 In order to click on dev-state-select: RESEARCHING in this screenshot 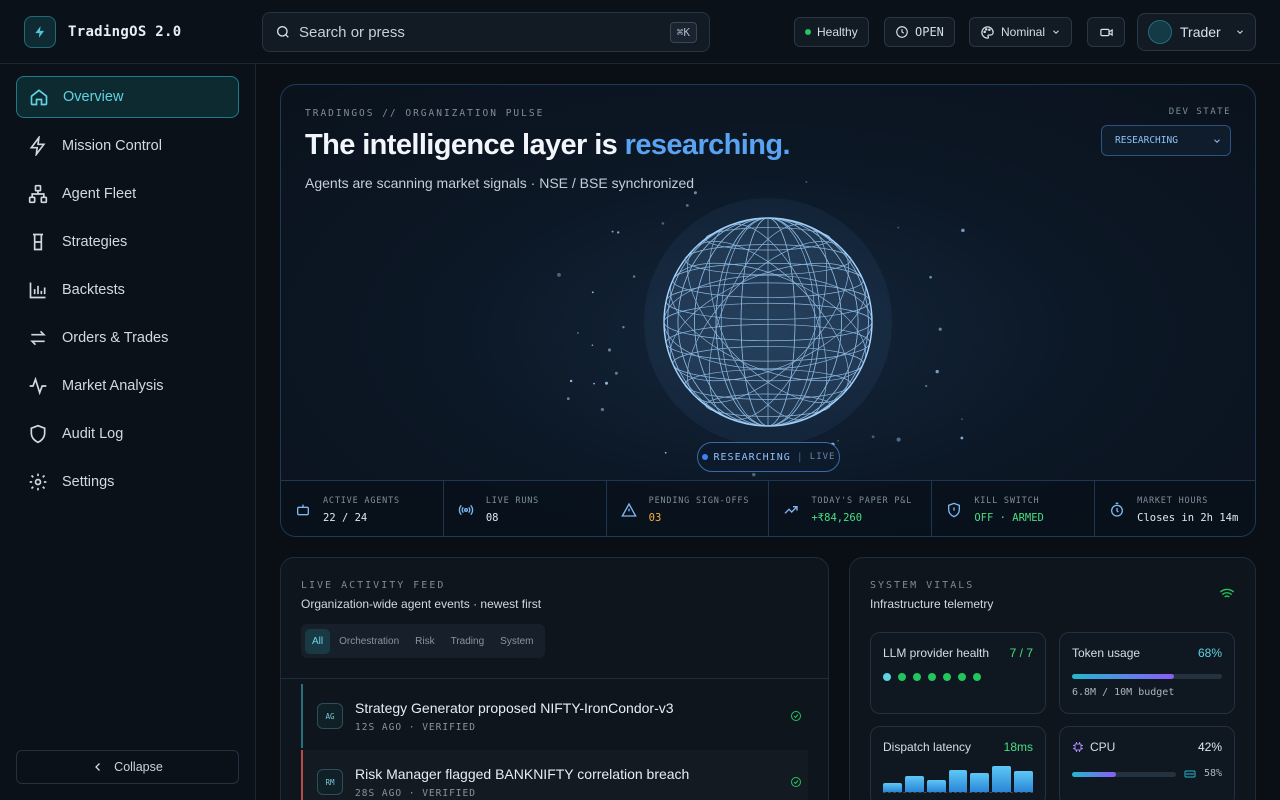, I will do `click(1166, 140)`.